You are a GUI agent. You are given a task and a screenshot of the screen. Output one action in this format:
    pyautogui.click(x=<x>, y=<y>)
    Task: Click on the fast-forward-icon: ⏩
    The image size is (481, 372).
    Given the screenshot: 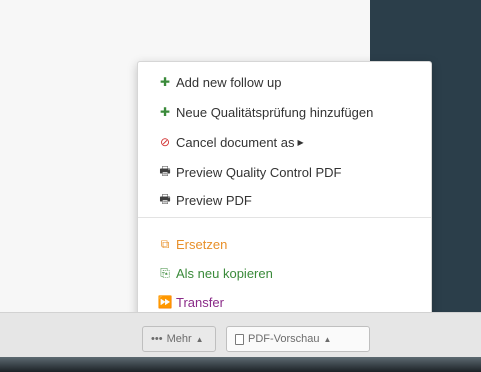 What is the action you would take?
    pyautogui.click(x=165, y=302)
    